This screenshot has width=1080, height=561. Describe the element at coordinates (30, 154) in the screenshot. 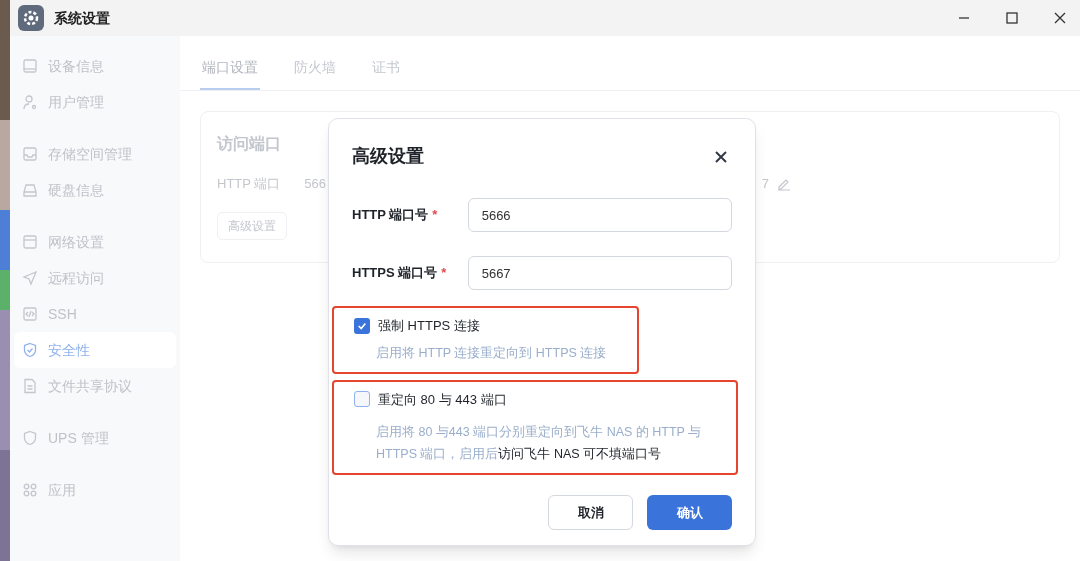

I see `tray-icon` at that location.